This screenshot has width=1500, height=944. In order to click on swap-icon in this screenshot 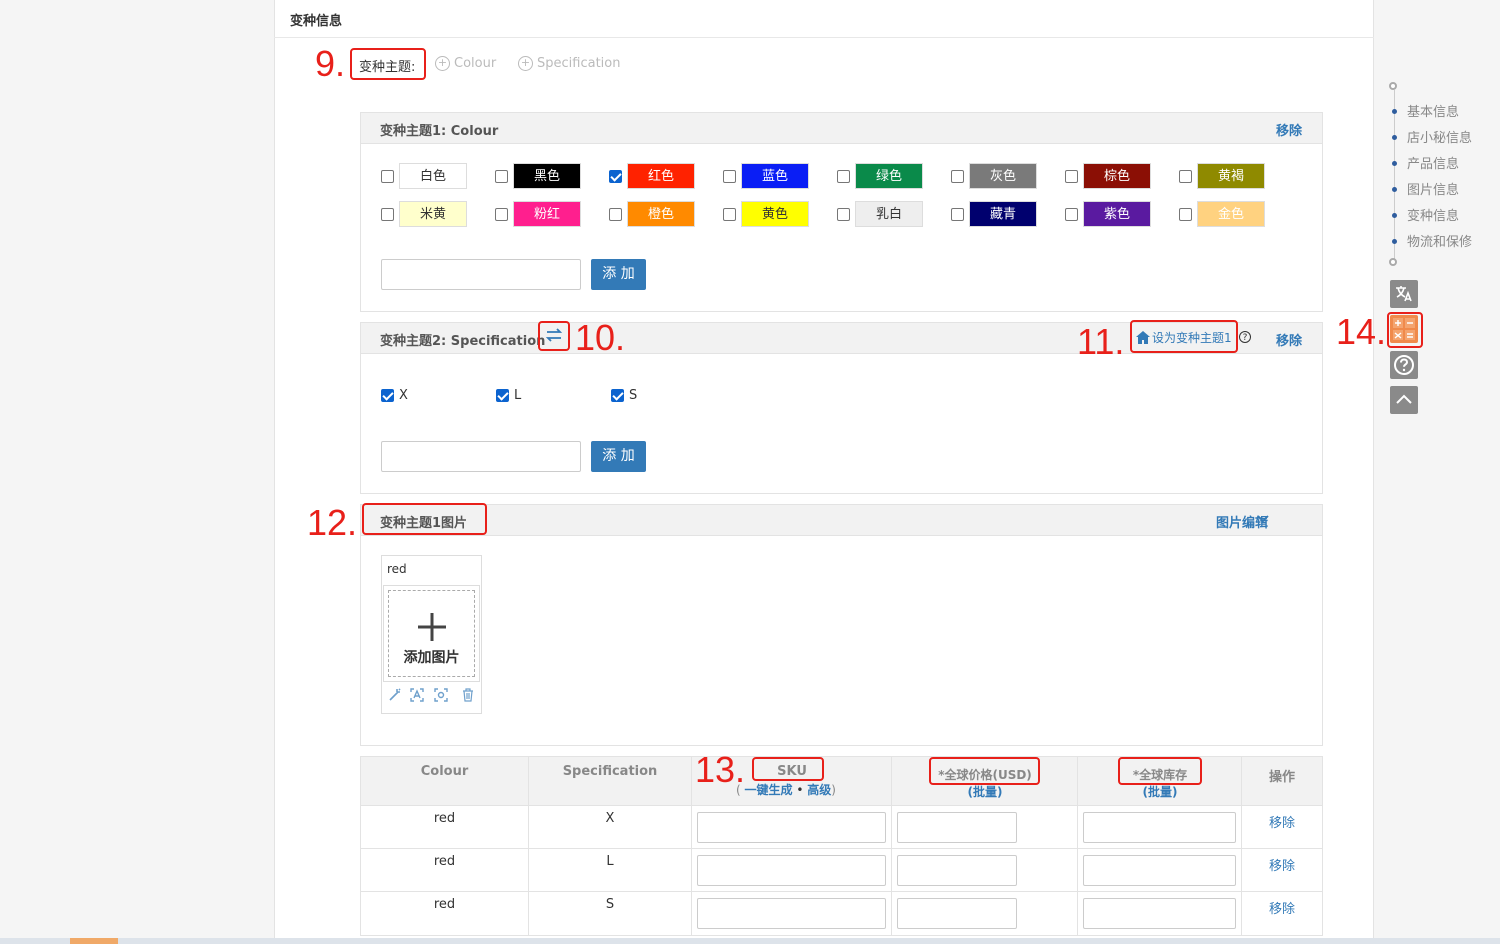, I will do `click(554, 335)`.